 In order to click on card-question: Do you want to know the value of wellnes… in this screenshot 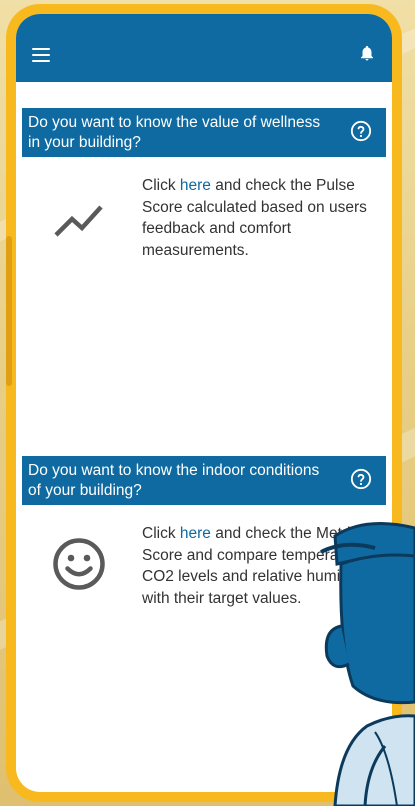, I will do `click(174, 132)`.